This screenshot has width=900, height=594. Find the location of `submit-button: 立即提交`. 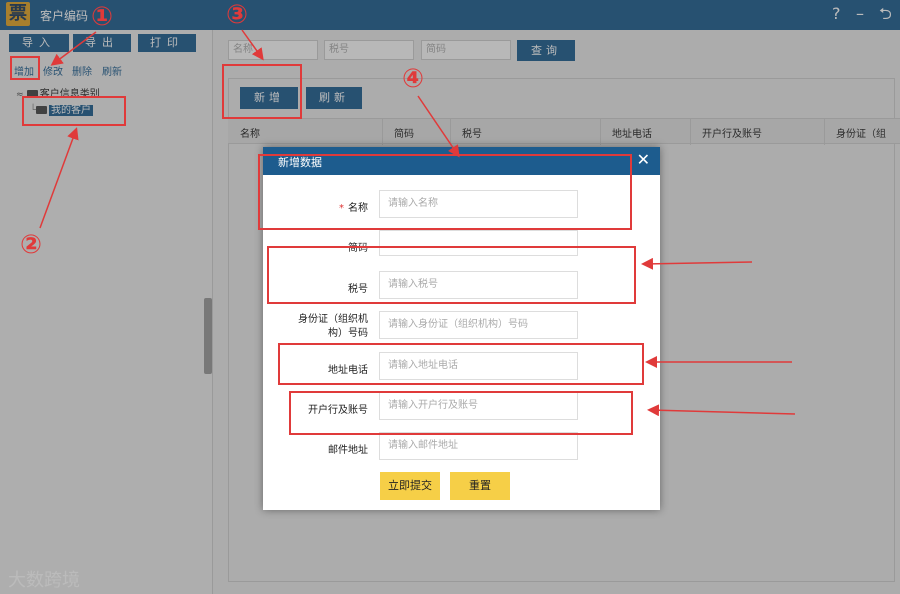

submit-button: 立即提交 is located at coordinates (410, 486).